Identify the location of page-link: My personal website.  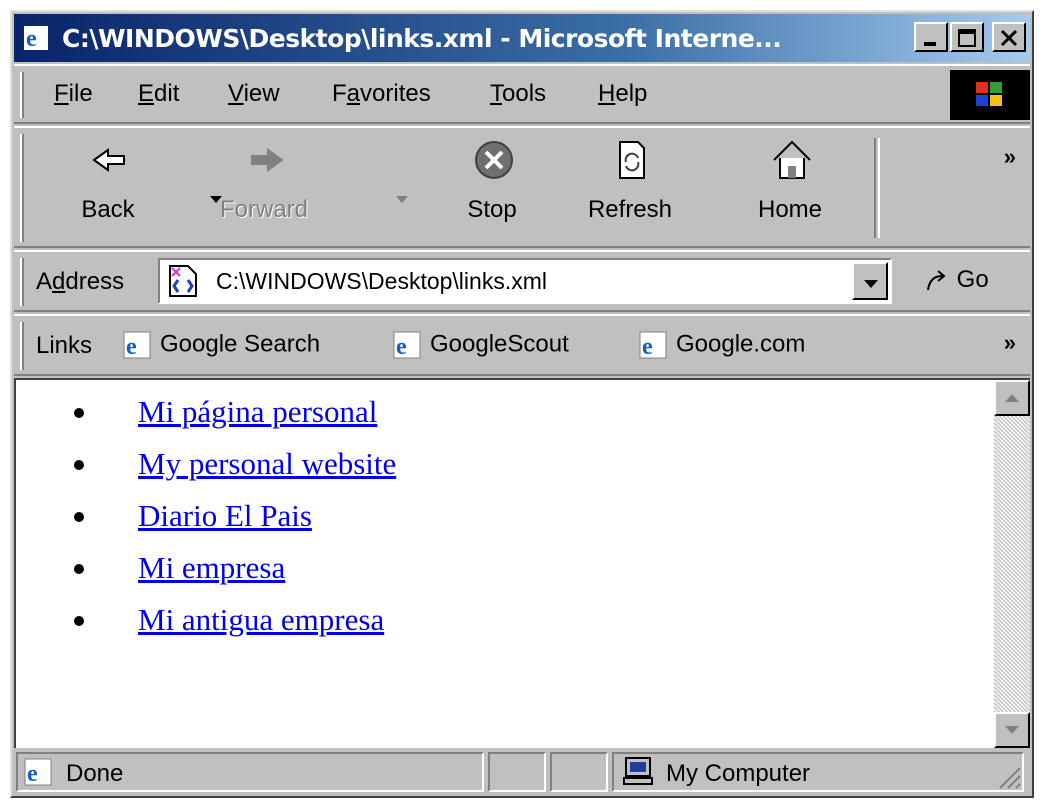
(267, 464).